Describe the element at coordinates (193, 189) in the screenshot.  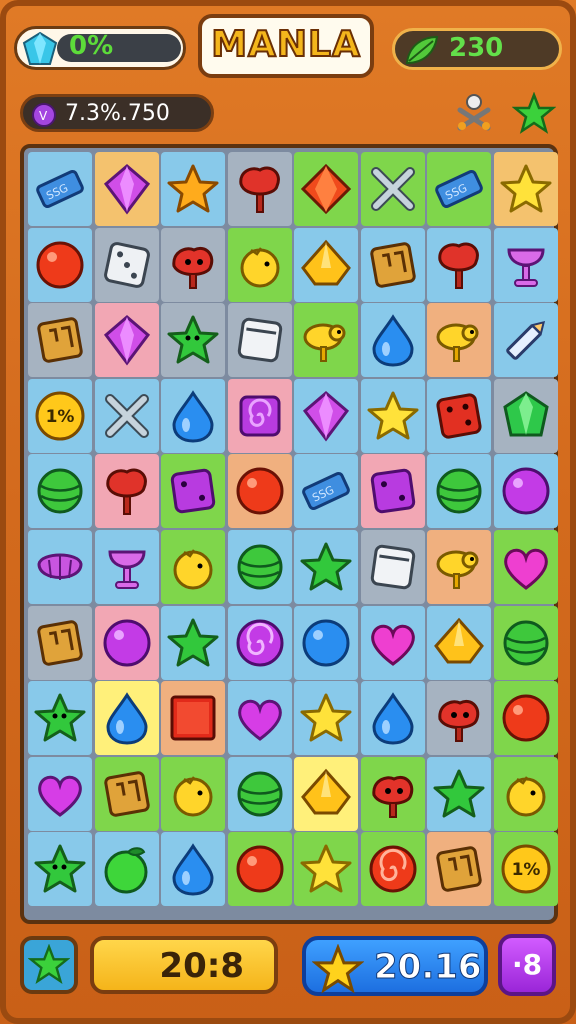
I see `tile-orange-star` at that location.